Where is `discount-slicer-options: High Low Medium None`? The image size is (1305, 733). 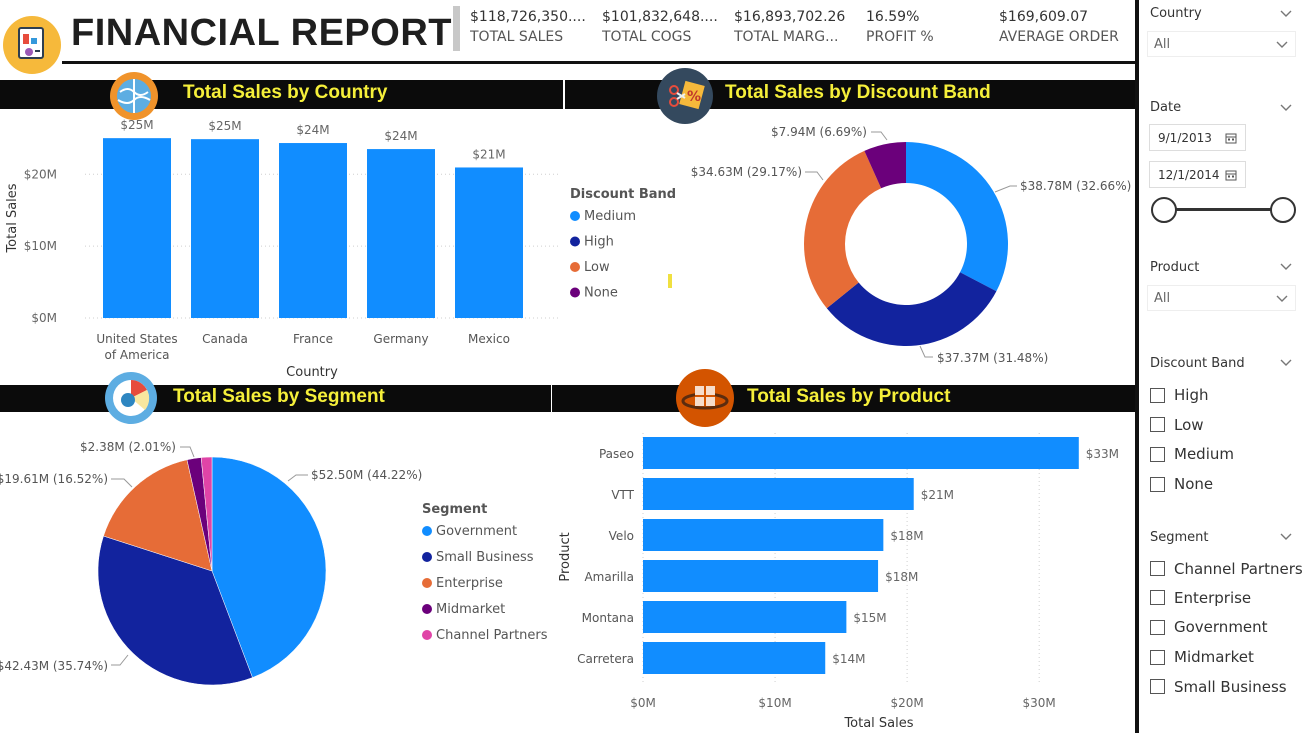
discount-slicer-options: High Low Medium None is located at coordinates (1225, 439).